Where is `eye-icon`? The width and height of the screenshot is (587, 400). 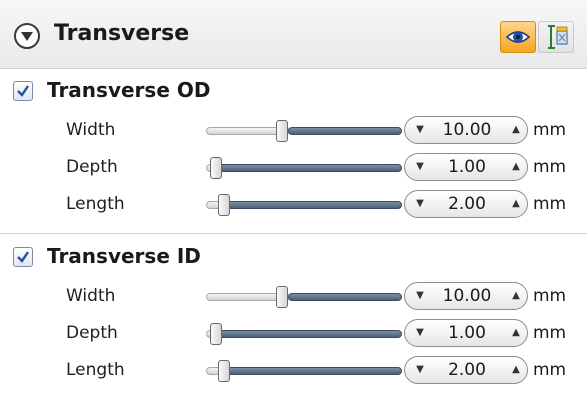
eye-icon is located at coordinates (518, 37).